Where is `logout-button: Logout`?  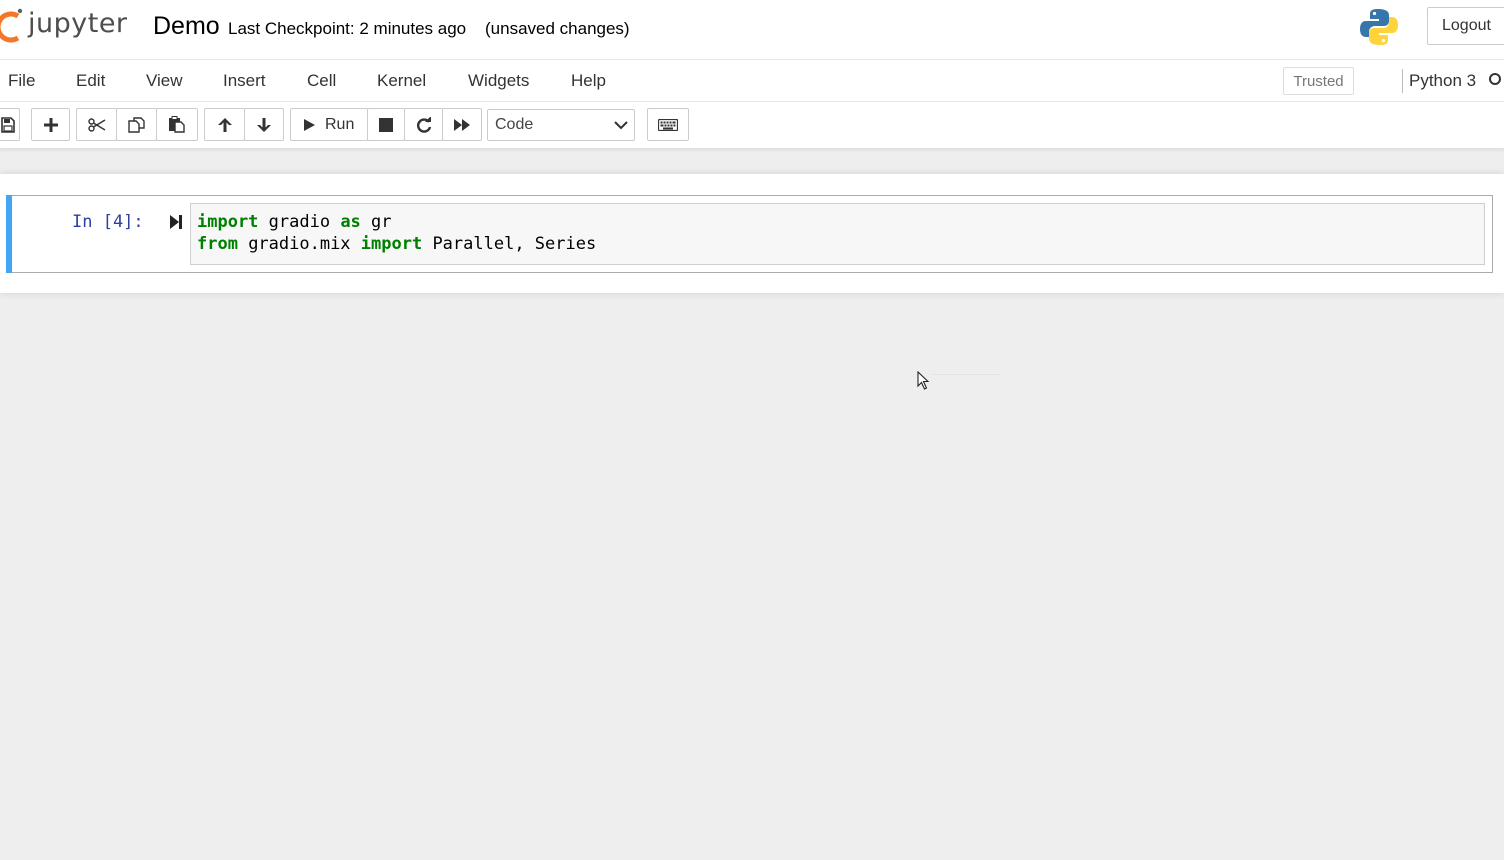
logout-button: Logout is located at coordinates (1465, 26).